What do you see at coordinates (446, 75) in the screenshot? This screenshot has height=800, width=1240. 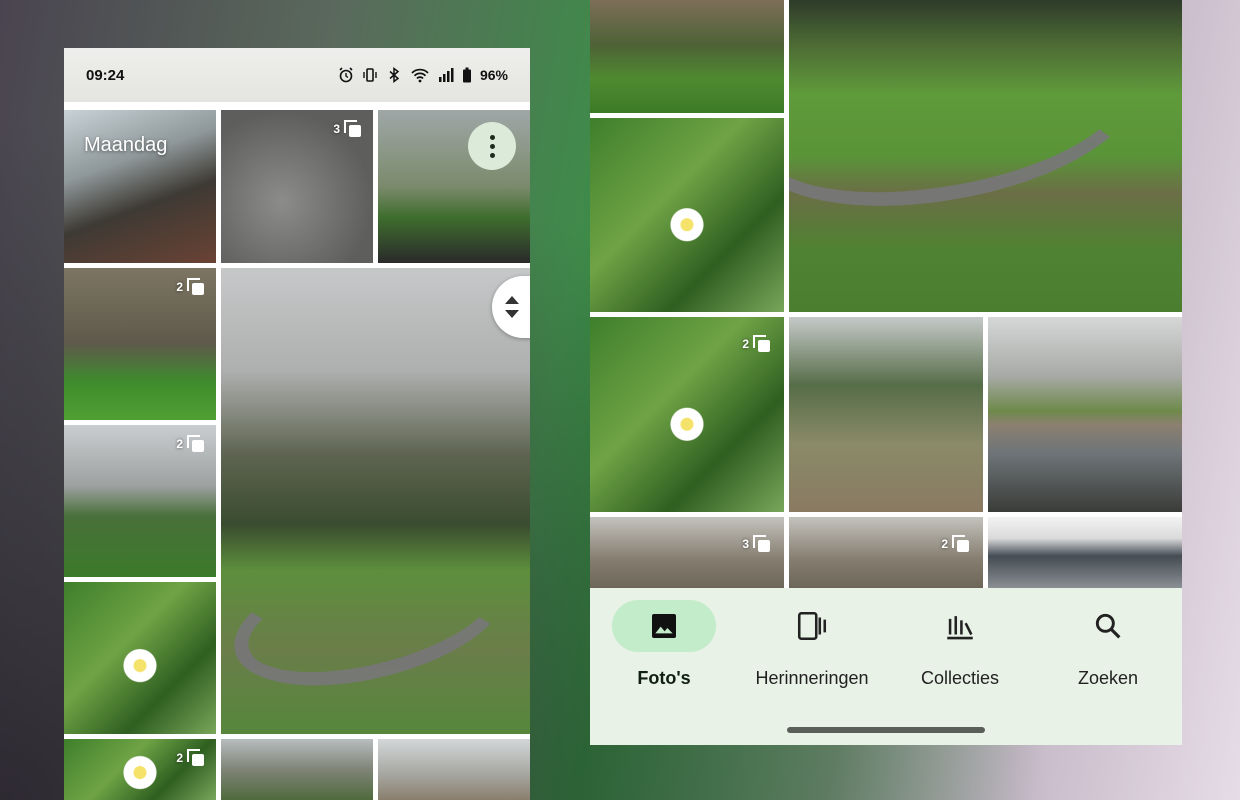 I see `signal-icon` at bounding box center [446, 75].